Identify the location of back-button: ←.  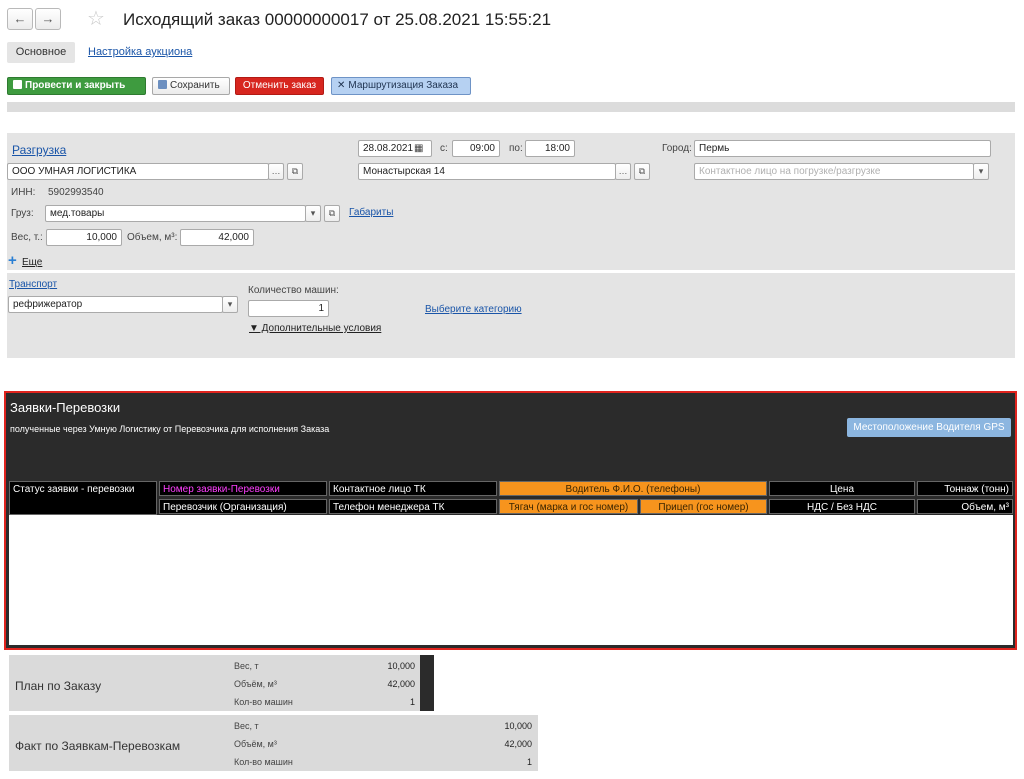
(20, 19).